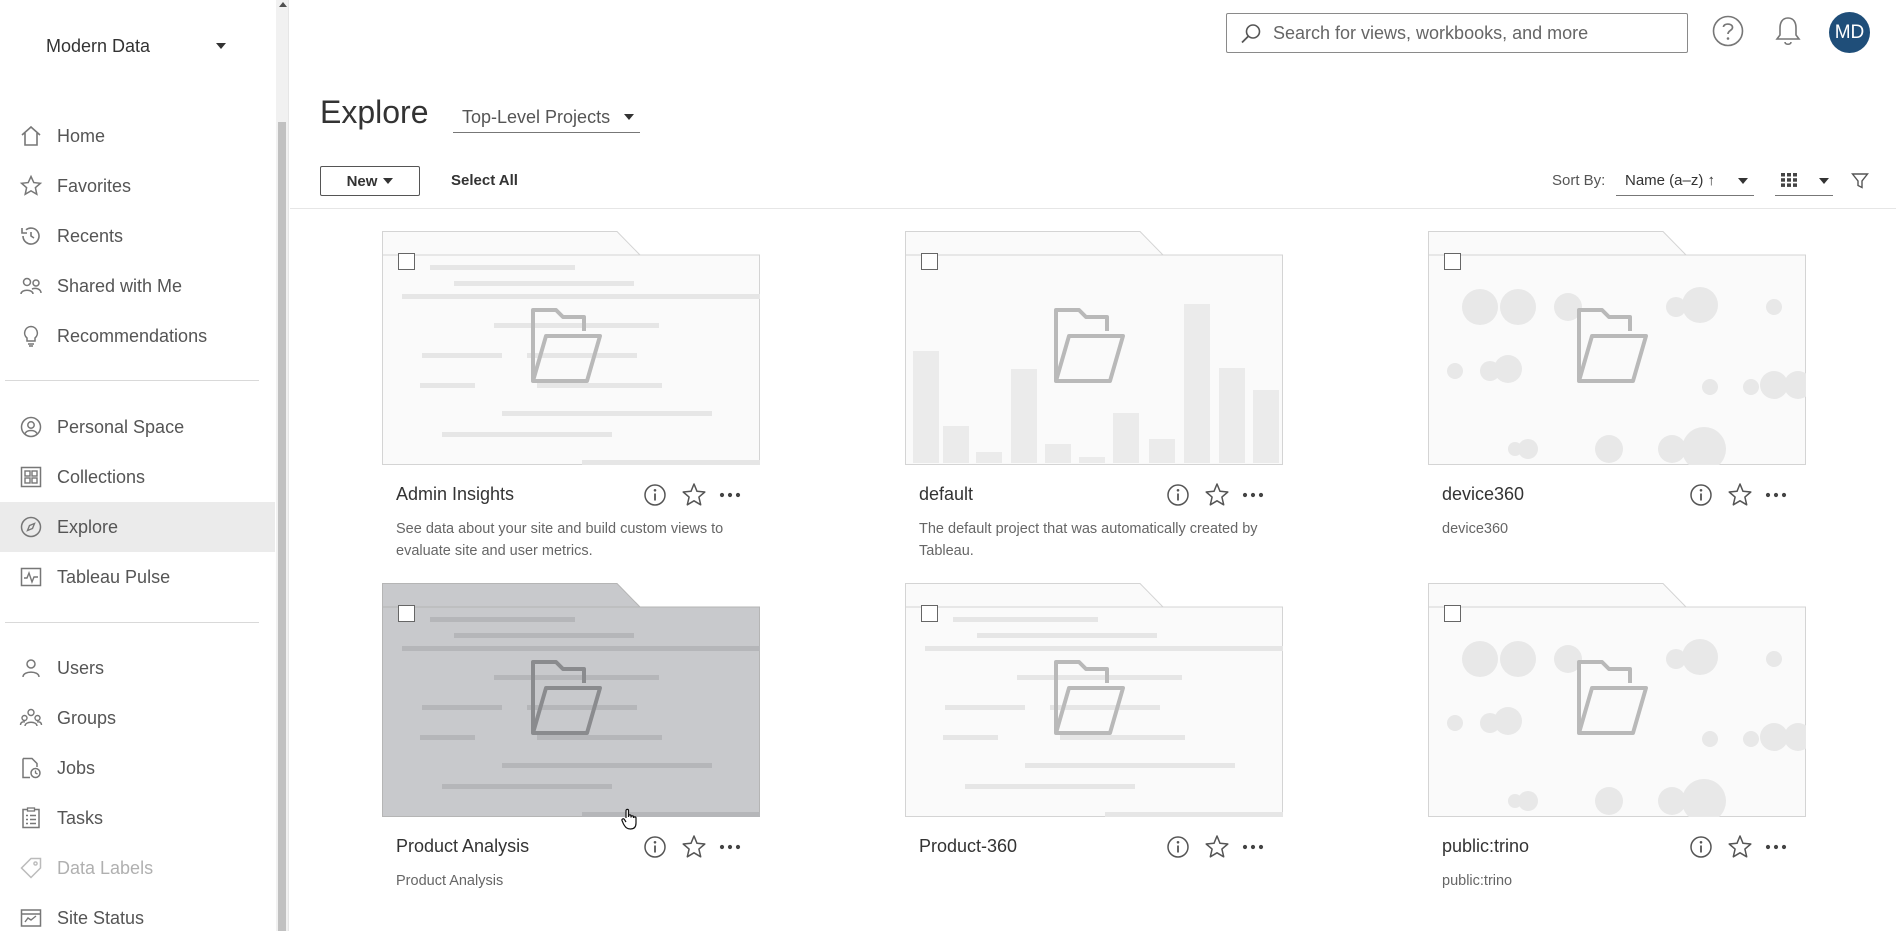 The height and width of the screenshot is (943, 1896). What do you see at coordinates (1685, 180) in the screenshot?
I see `sort-dropdown: Name (a–z) ↑` at bounding box center [1685, 180].